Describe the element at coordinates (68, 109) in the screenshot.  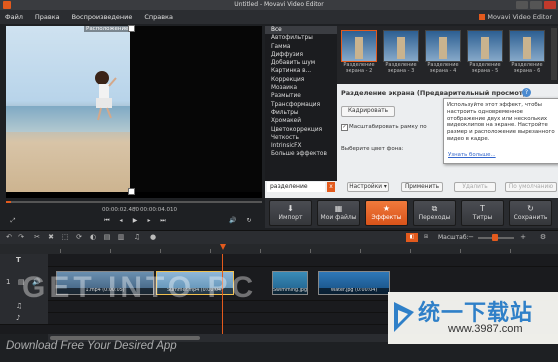
I see `preview-image` at that location.